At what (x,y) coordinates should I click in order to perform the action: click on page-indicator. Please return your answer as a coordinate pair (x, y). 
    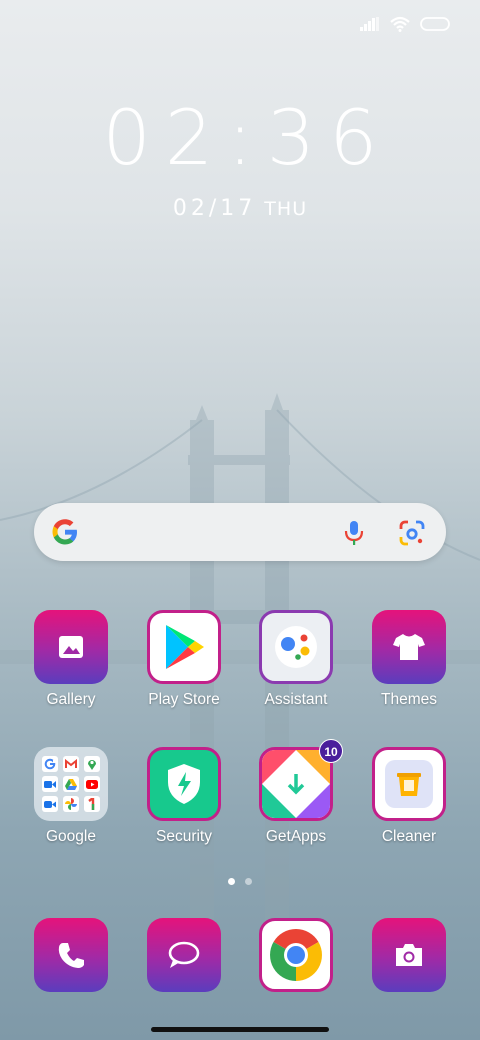
    Looking at the image, I should click on (240, 881).